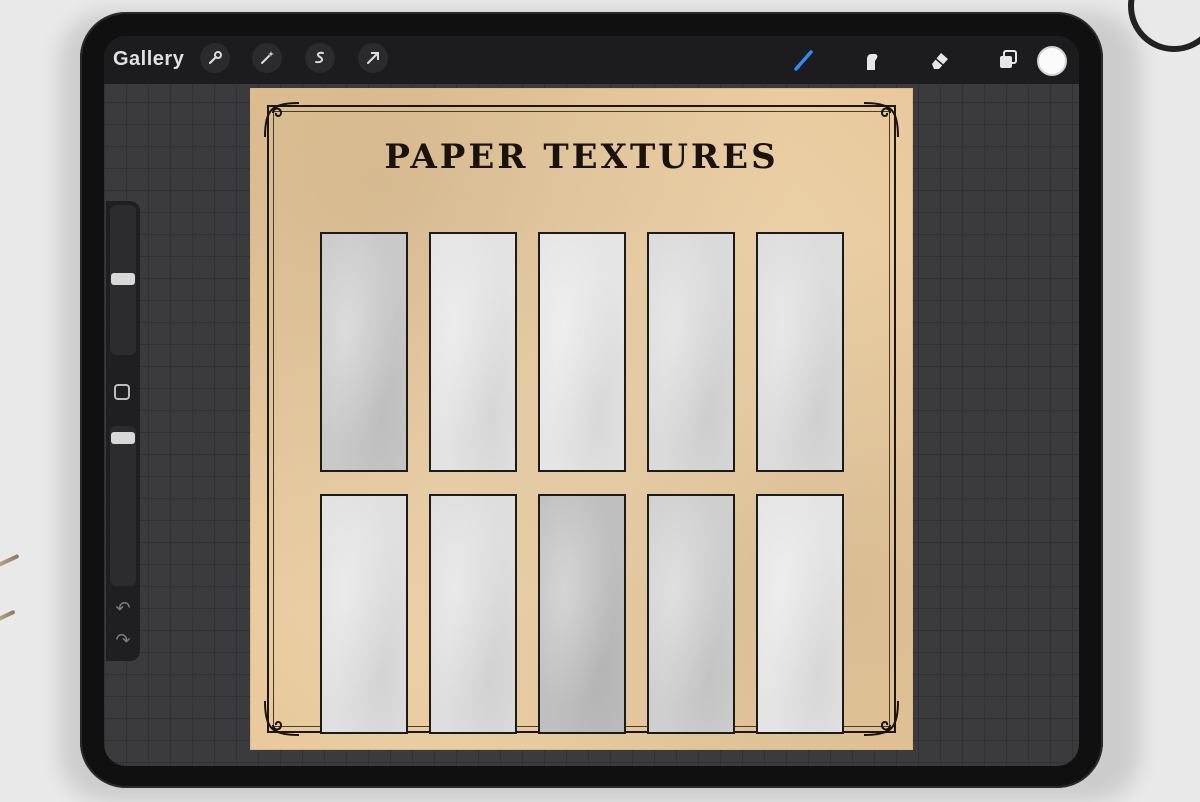 Image resolution: width=1200 pixels, height=802 pixels. I want to click on transform-button, so click(373, 58).